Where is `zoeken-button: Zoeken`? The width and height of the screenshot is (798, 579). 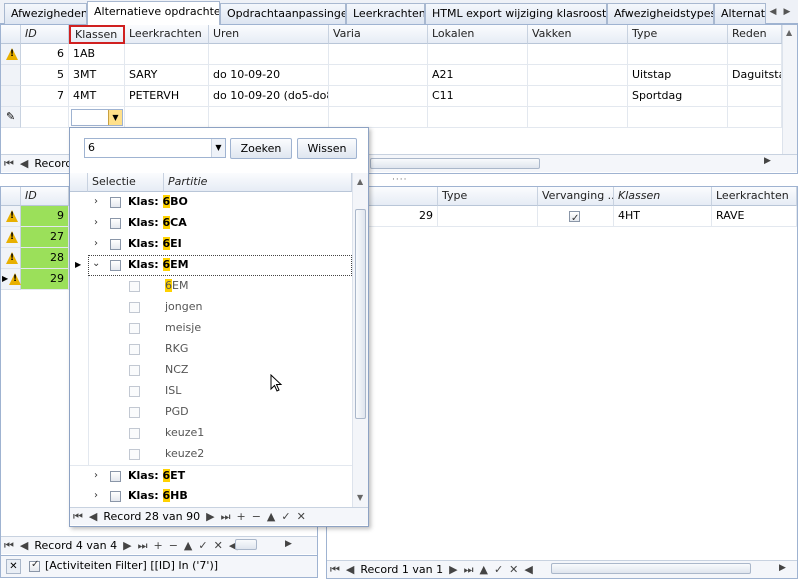
zoeken-button: Zoeken is located at coordinates (261, 148).